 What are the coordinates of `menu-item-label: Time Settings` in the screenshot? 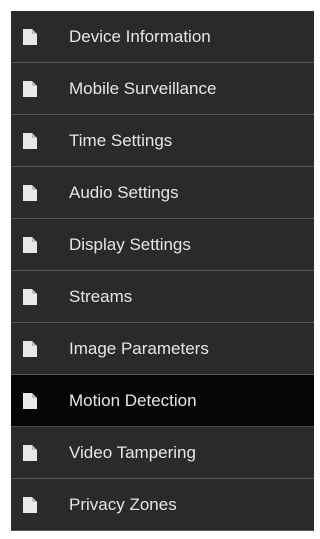 It's located at (121, 140).